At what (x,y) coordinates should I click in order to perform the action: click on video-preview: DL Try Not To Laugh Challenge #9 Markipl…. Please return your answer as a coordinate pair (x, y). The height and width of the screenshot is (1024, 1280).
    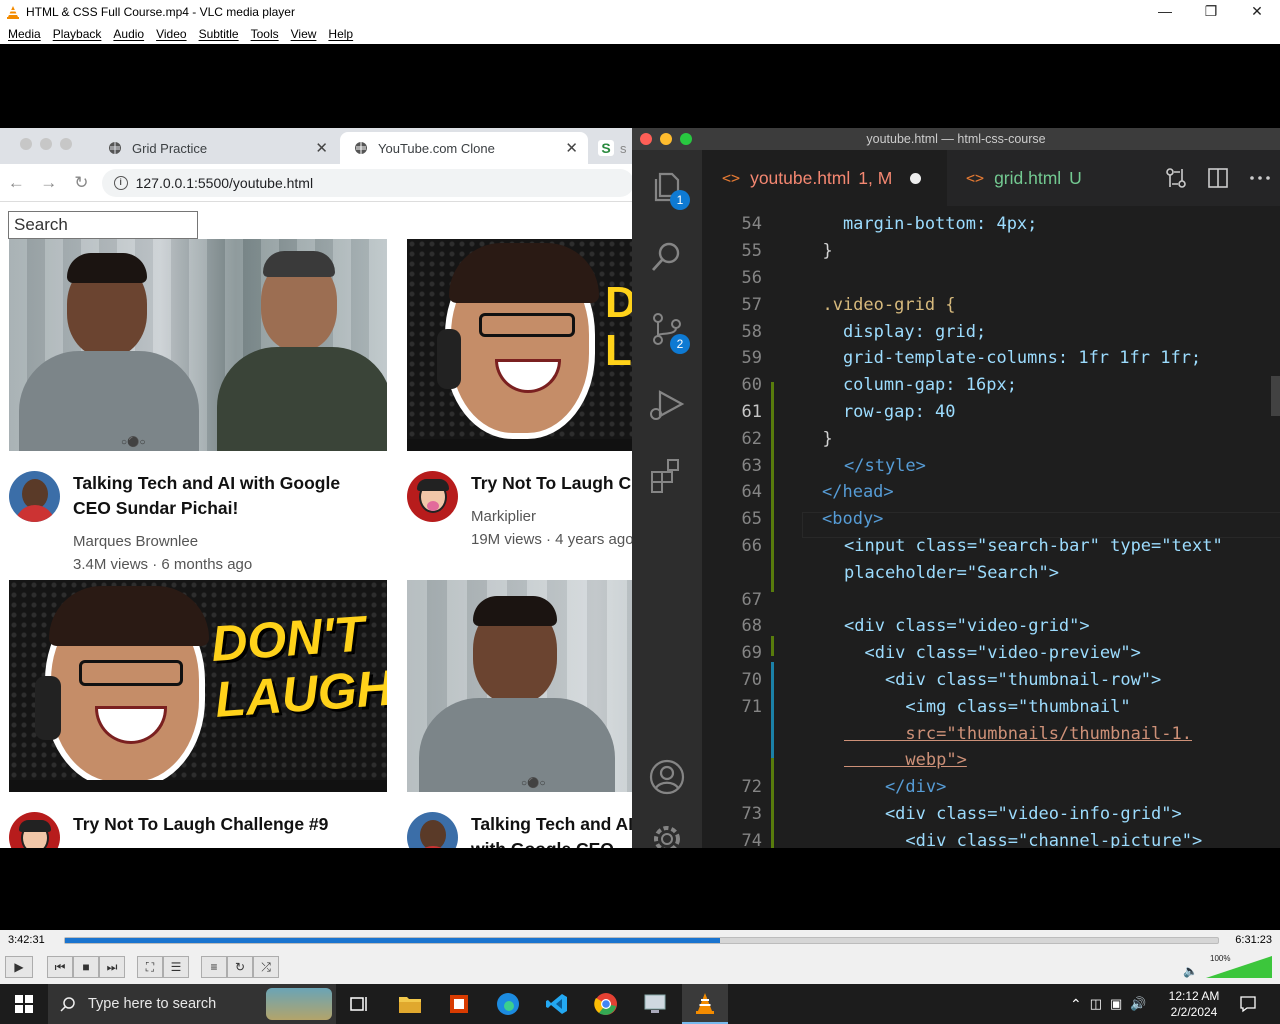
    Looking at the image, I should click on (520, 393).